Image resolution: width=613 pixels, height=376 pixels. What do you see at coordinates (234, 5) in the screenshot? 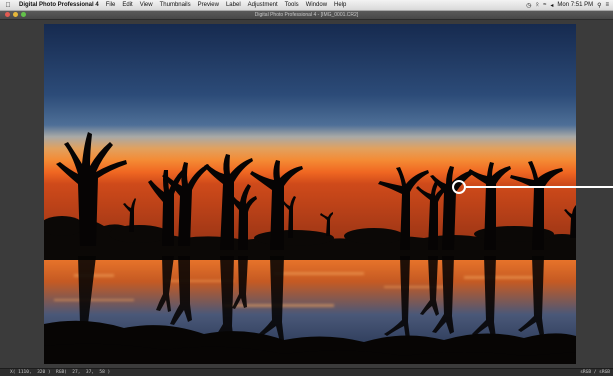
I see `menu-label: Label` at bounding box center [234, 5].